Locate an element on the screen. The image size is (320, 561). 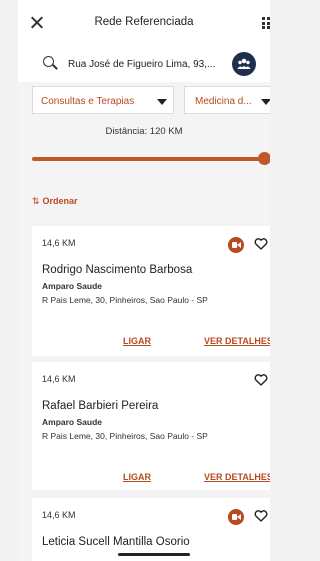
page-title: Rede Referenciada is located at coordinates (144, 22).